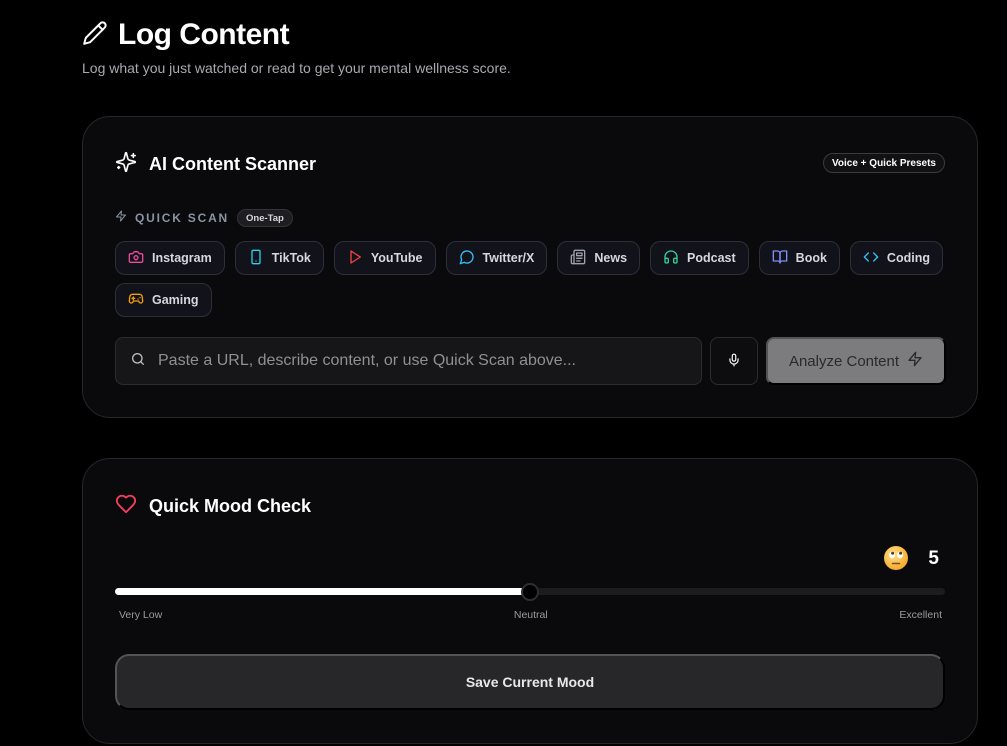 The image size is (1007, 746). What do you see at coordinates (671, 258) in the screenshot?
I see `headphones-icon` at bounding box center [671, 258].